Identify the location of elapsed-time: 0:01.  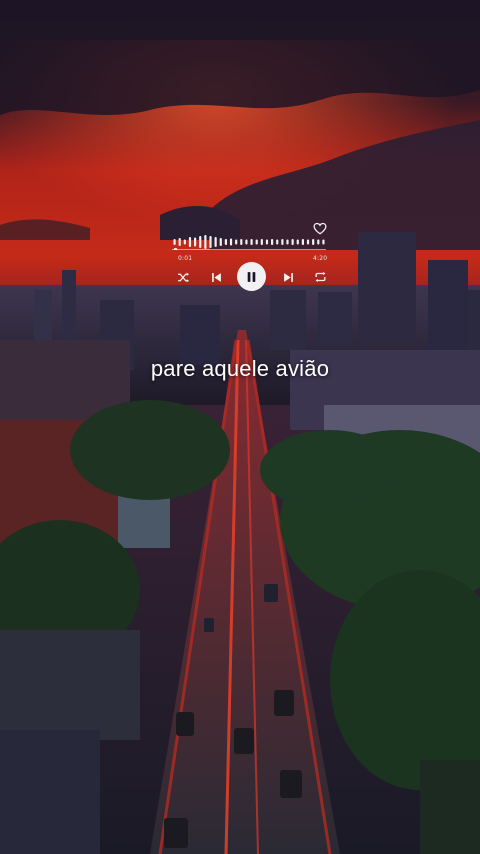
(185, 258).